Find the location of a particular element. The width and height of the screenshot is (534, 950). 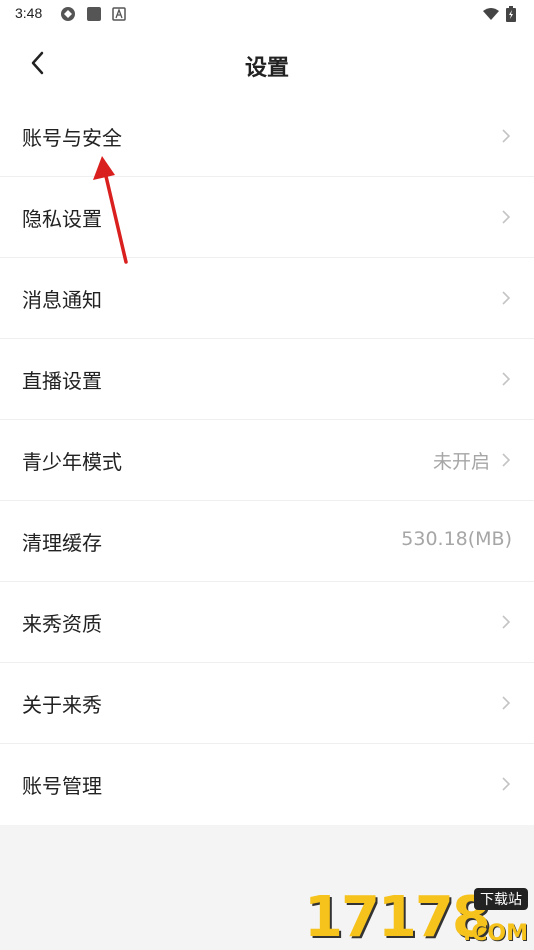

status-icons-right is located at coordinates (499, 14).